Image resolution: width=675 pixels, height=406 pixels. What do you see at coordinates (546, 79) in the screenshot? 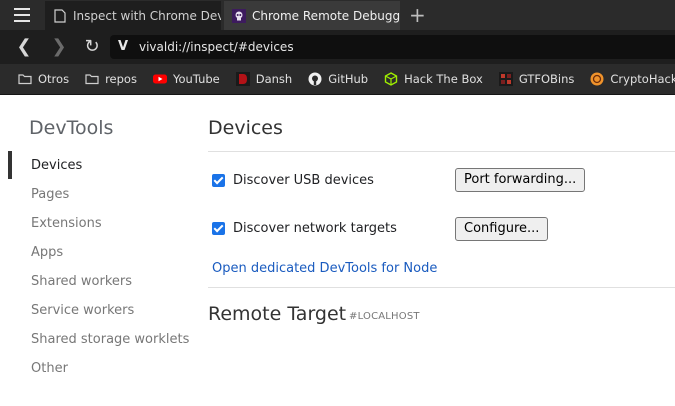
I see `bookmark-label: GTFOBins` at bounding box center [546, 79].